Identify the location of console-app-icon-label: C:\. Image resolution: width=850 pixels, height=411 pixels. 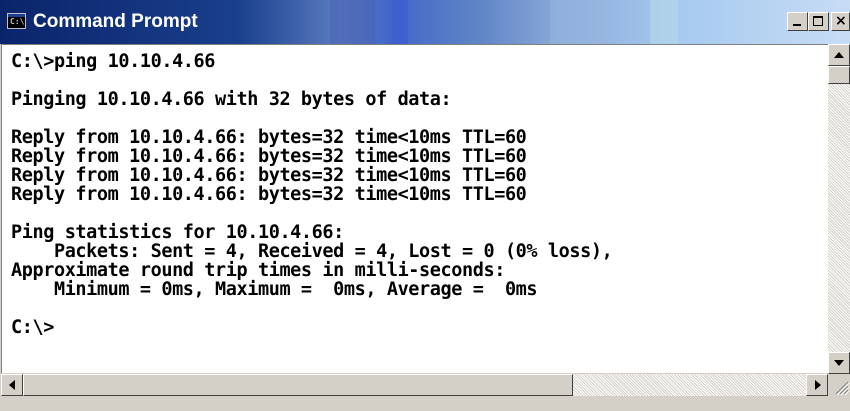
(17, 21).